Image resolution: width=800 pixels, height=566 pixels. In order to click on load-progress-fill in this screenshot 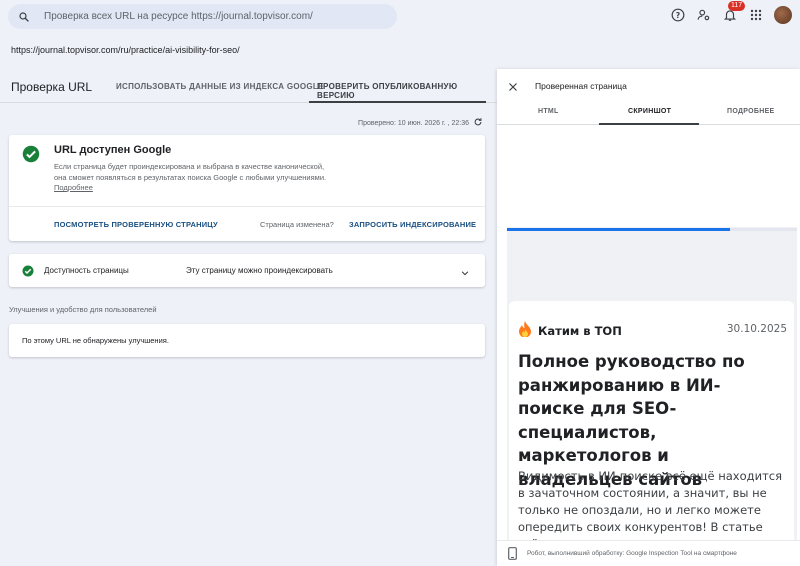, I will do `click(619, 229)`.